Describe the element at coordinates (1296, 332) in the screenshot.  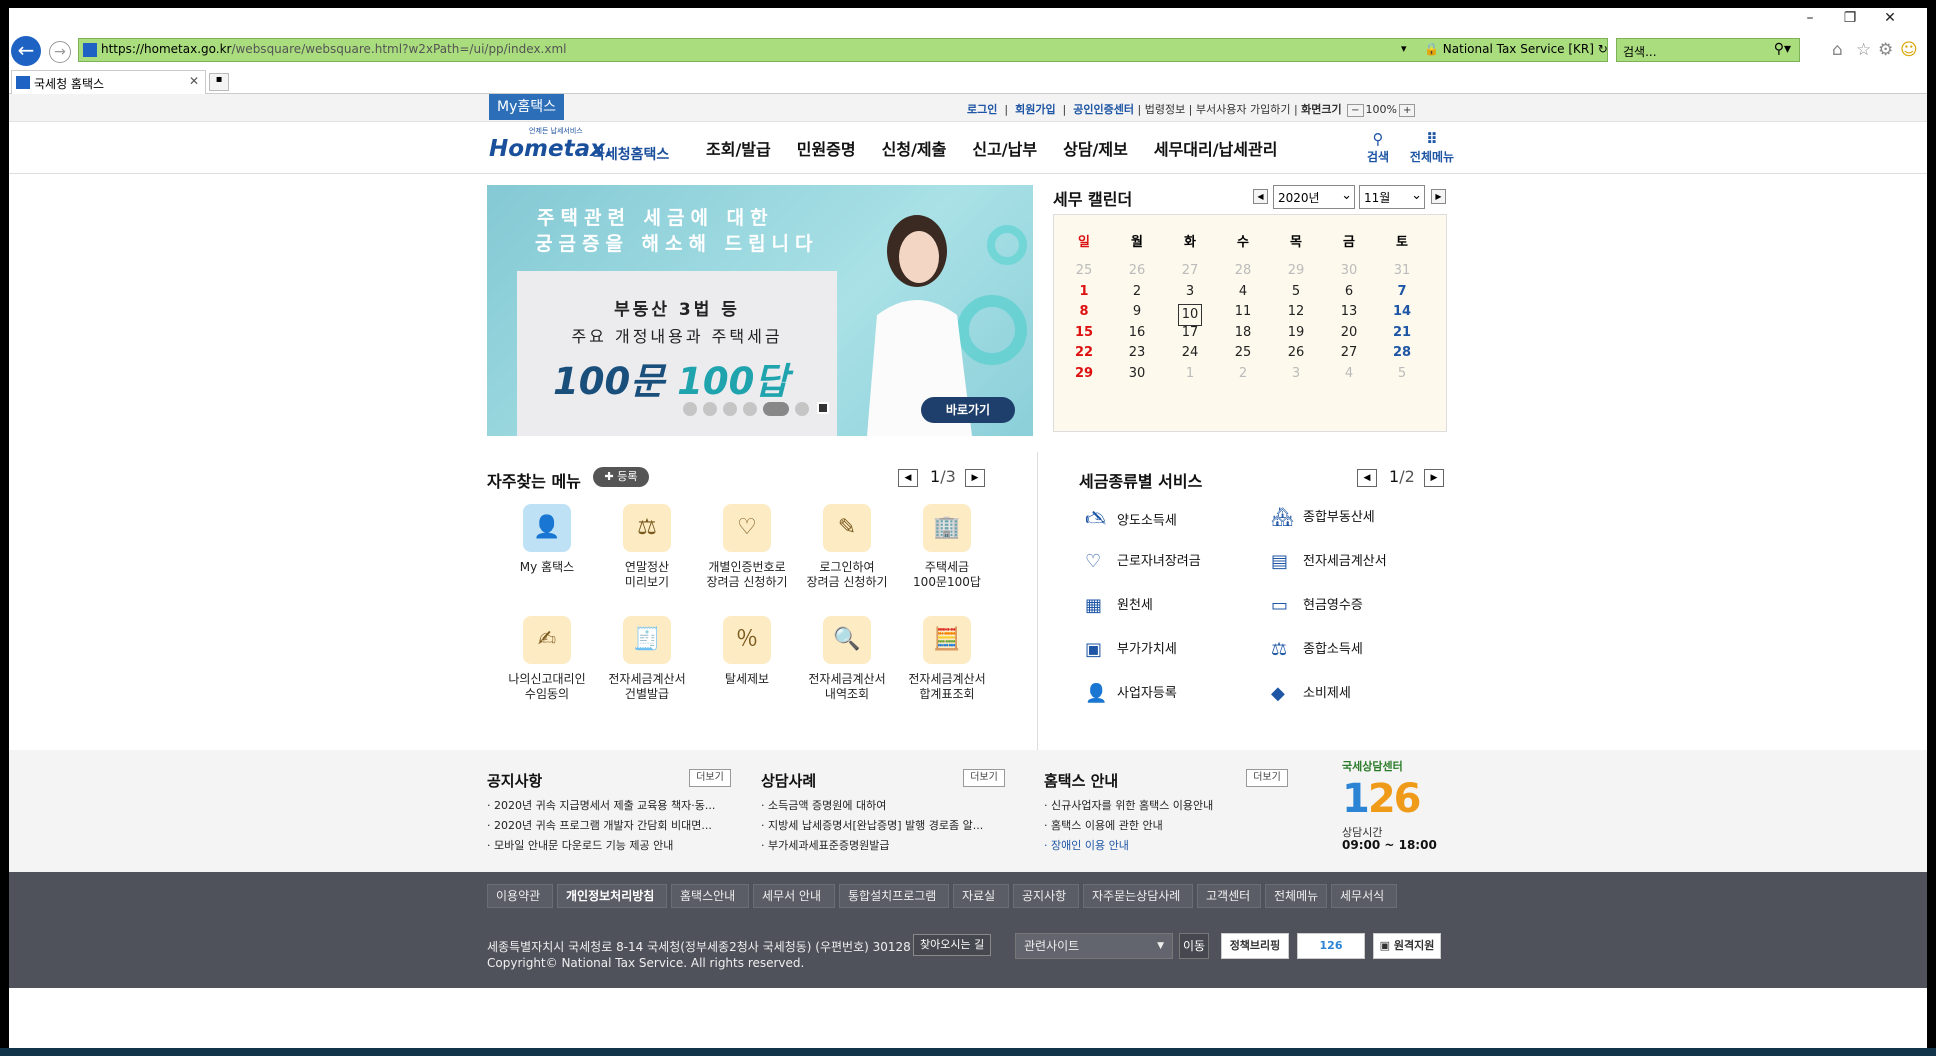
I see `calendar-day: 19` at that location.